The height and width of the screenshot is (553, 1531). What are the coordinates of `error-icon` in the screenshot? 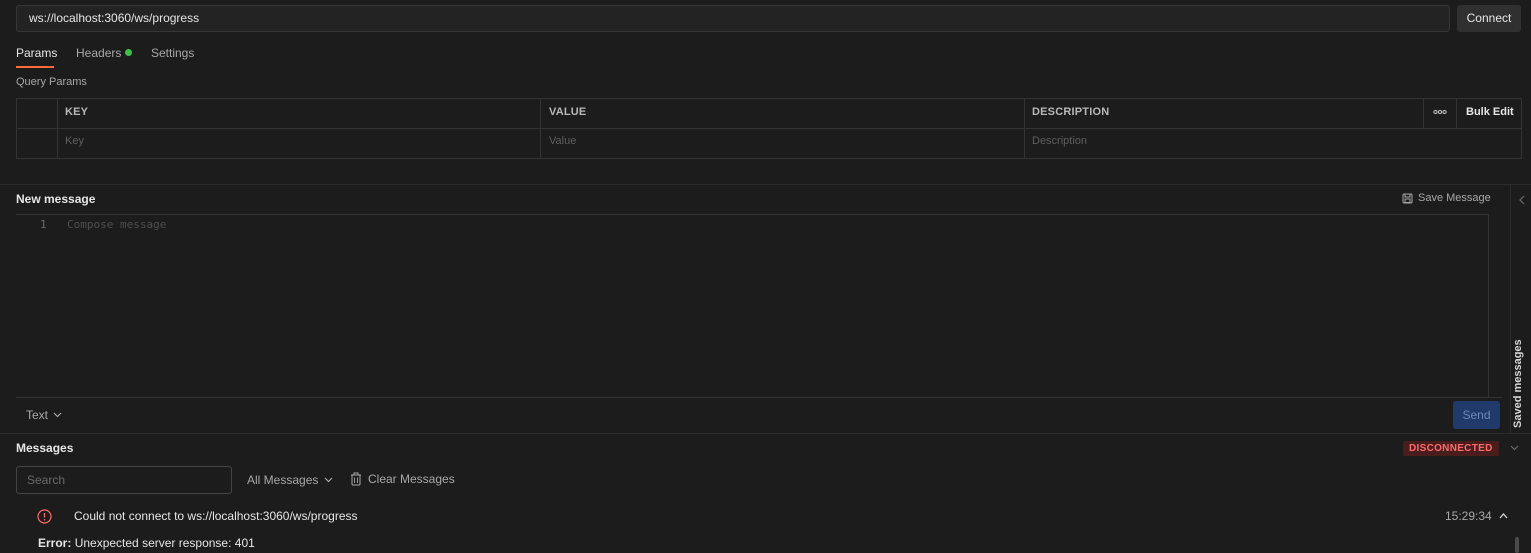 It's located at (44, 516).